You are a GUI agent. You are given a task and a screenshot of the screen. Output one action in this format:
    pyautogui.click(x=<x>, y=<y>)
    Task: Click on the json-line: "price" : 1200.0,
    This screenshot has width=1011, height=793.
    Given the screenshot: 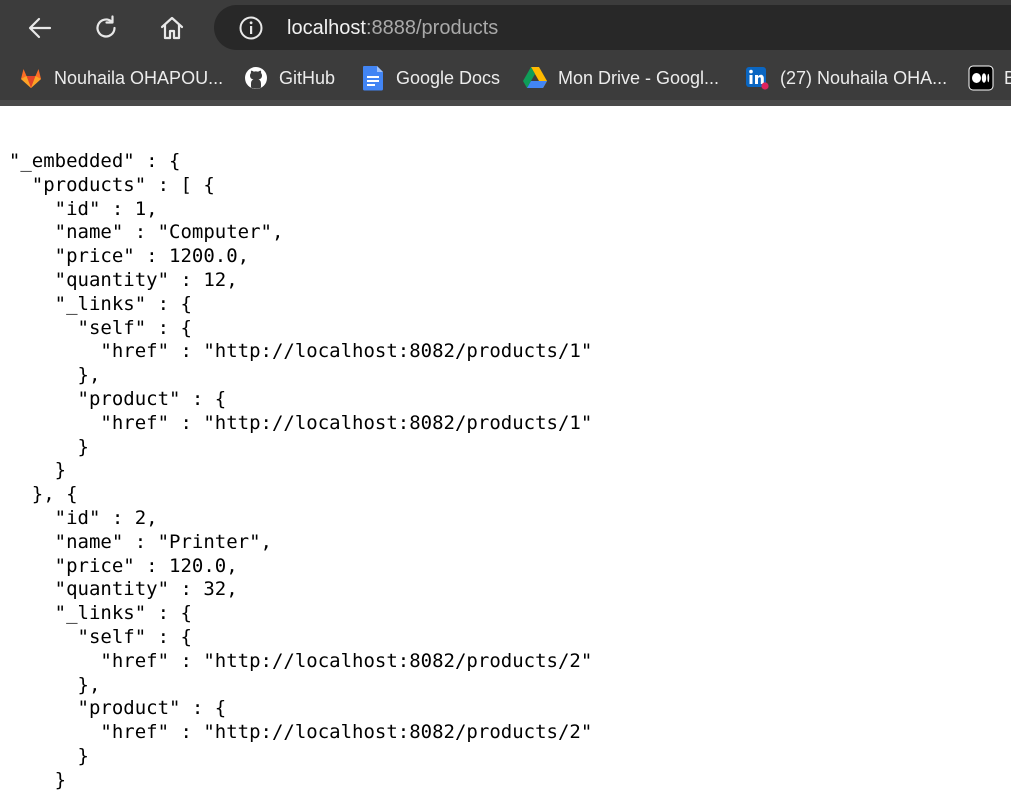 What is the action you would take?
    pyautogui.click(x=125, y=256)
    